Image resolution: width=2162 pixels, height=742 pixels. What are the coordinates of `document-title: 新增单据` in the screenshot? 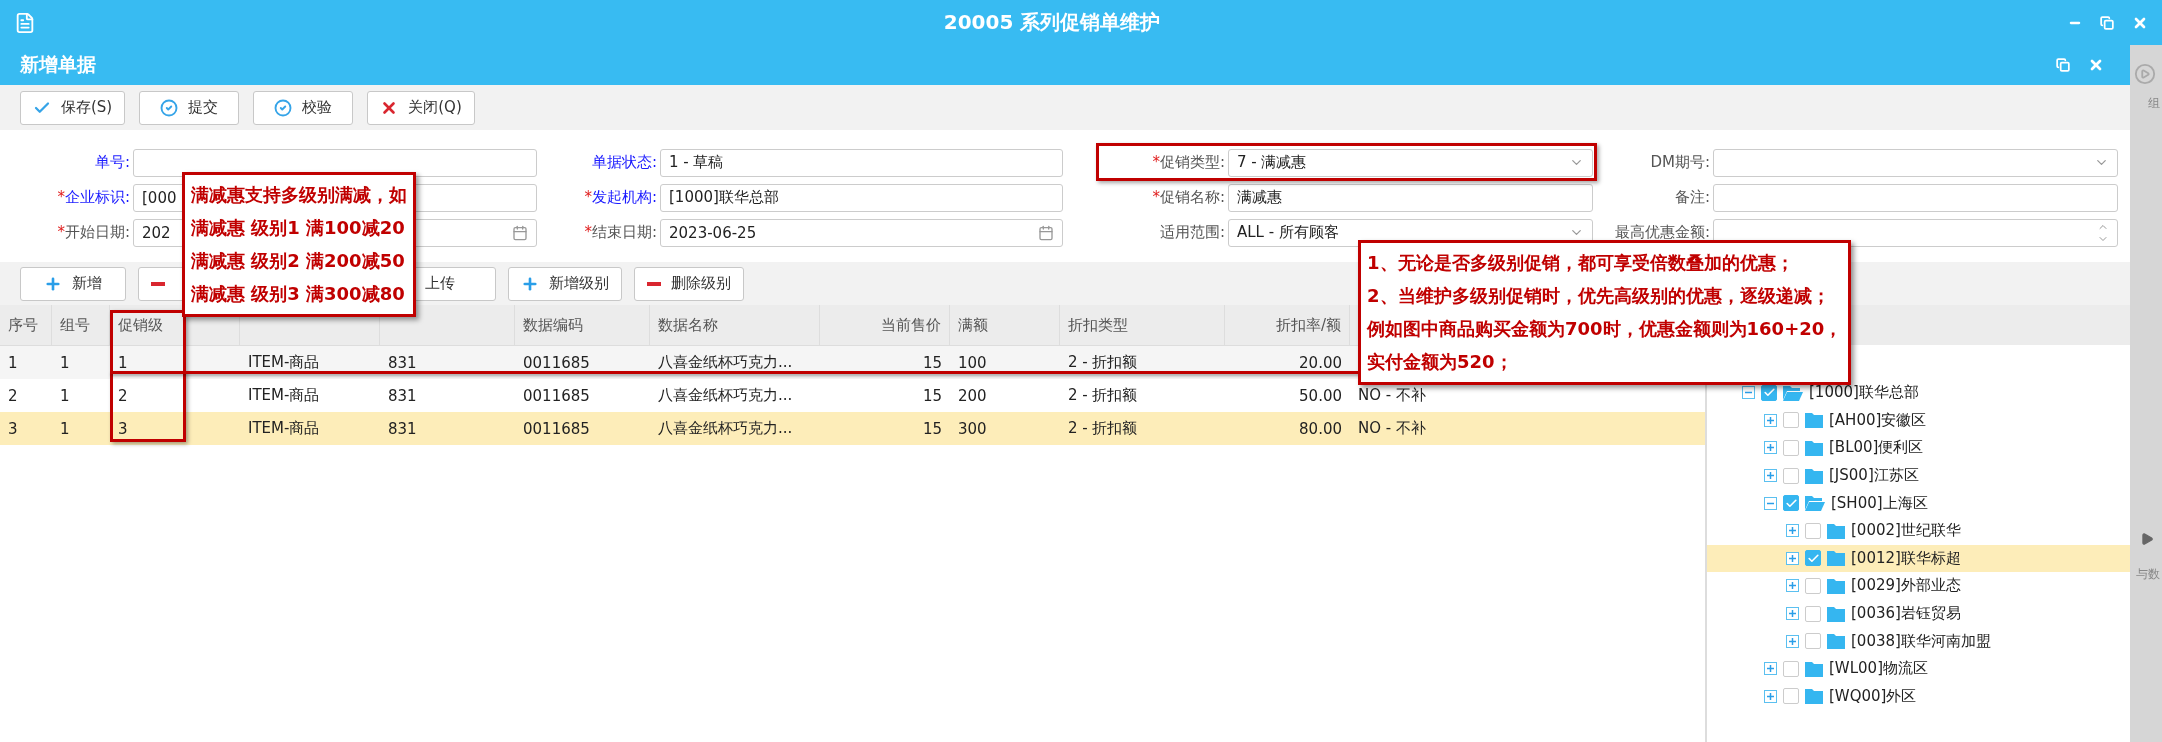 It's located at (58, 64).